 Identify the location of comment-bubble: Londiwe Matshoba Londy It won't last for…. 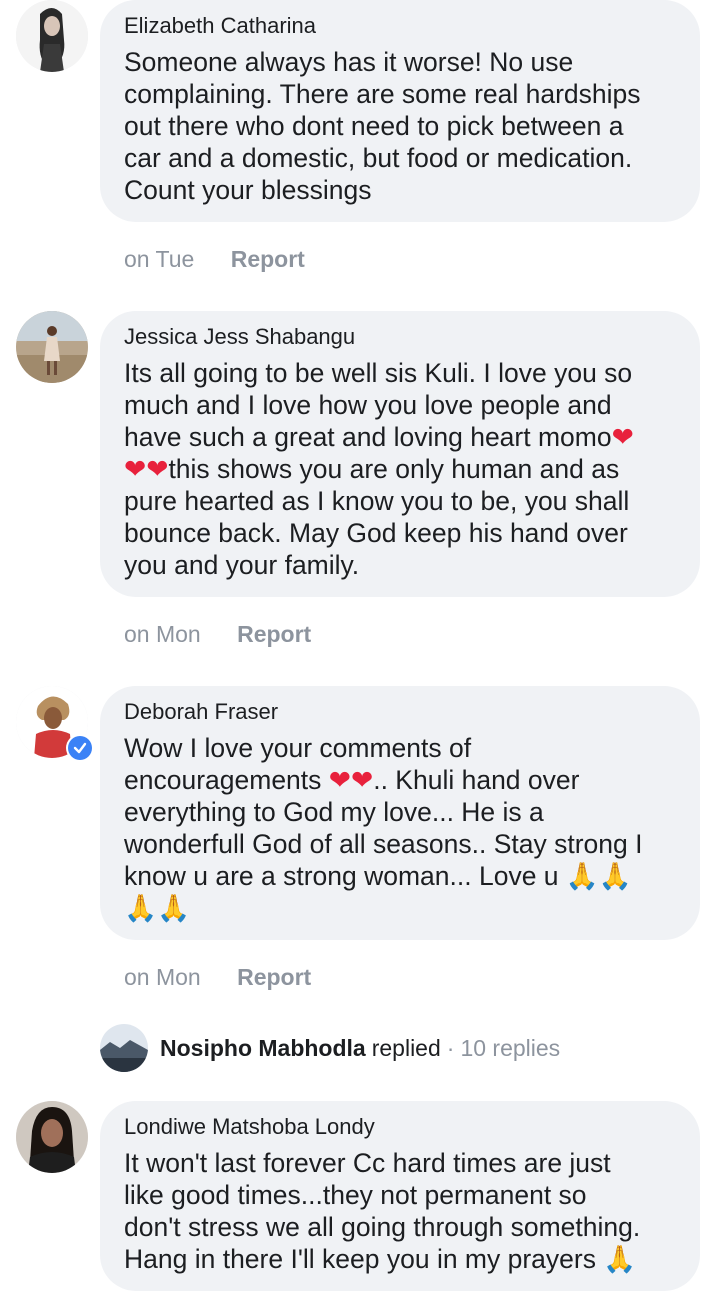
(400, 1196).